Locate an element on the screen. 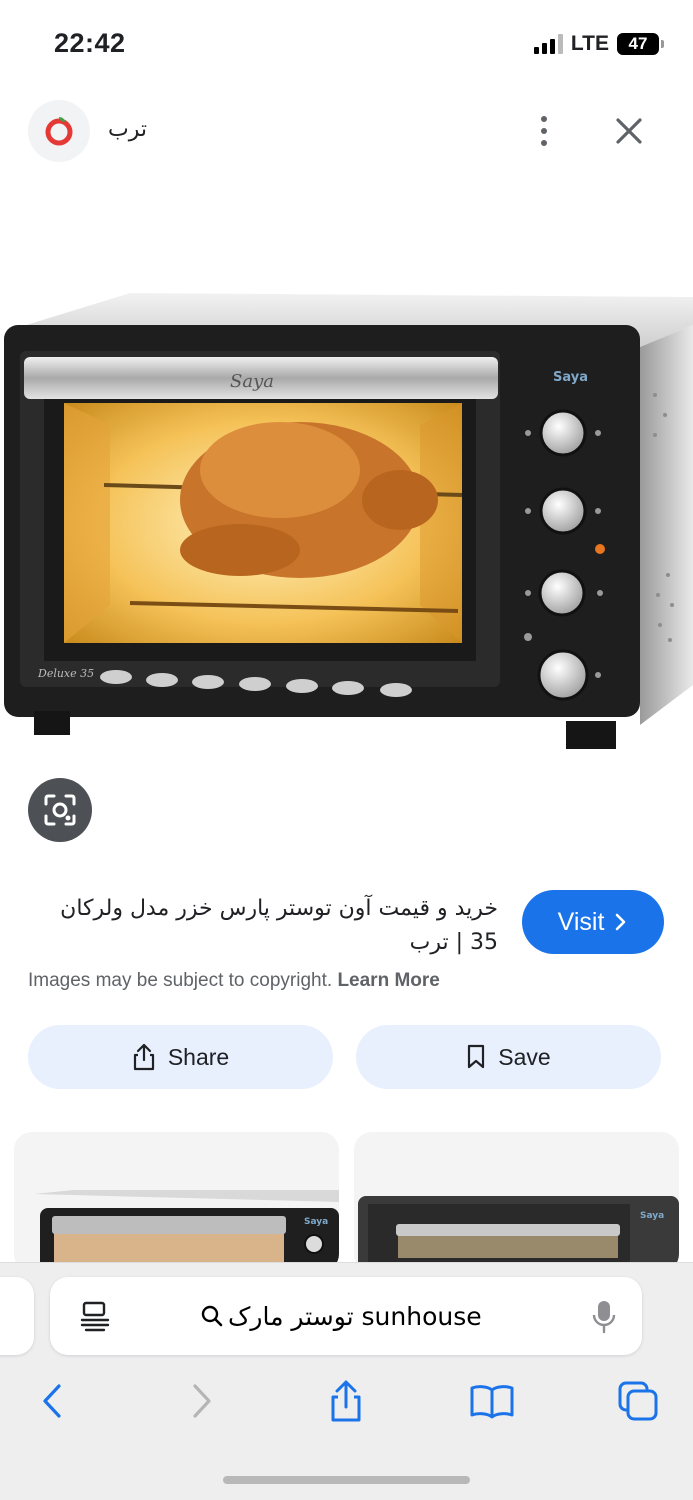 This screenshot has width=693, height=1500. lens-icon is located at coordinates (60, 810).